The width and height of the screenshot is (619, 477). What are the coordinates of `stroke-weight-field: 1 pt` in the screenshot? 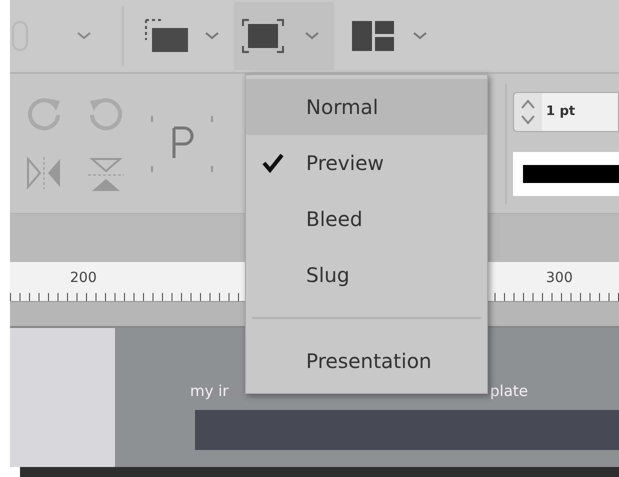 It's located at (566, 112).